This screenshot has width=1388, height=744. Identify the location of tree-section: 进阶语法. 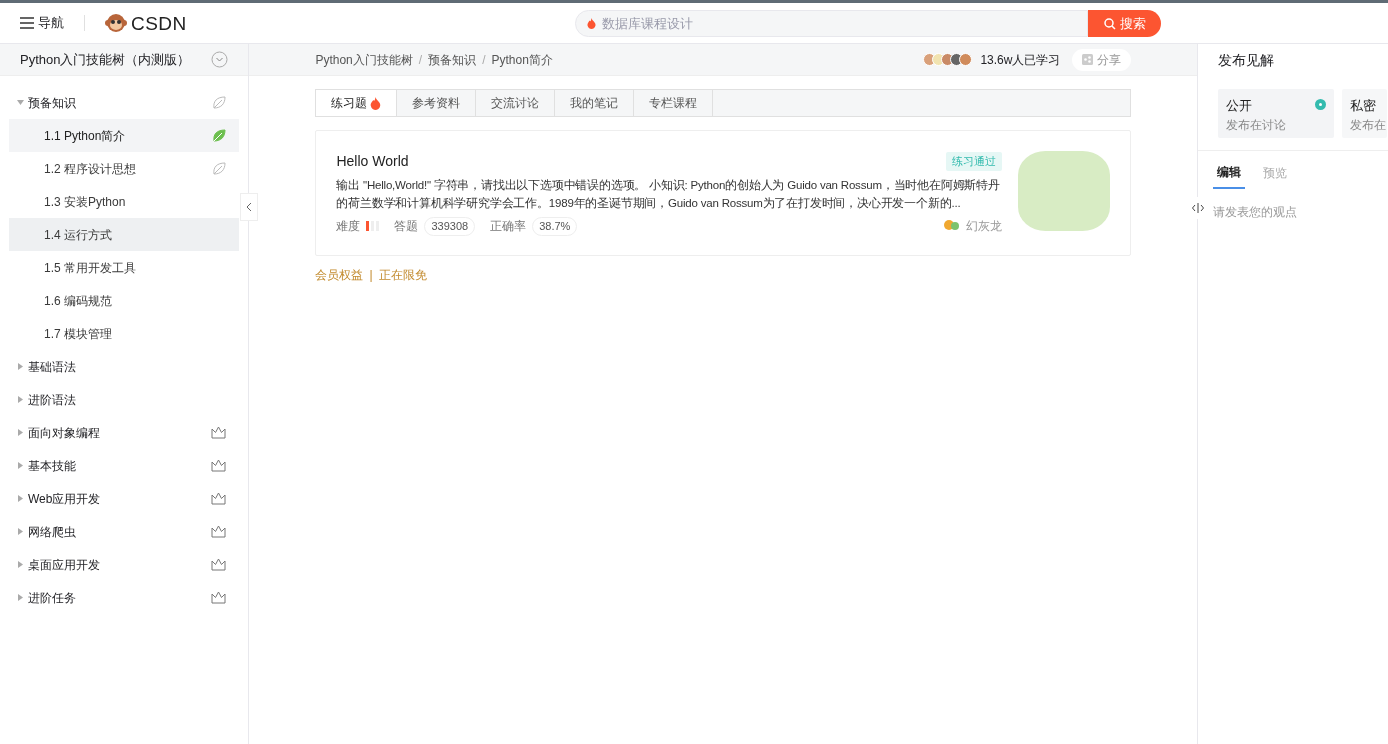
(124, 399).